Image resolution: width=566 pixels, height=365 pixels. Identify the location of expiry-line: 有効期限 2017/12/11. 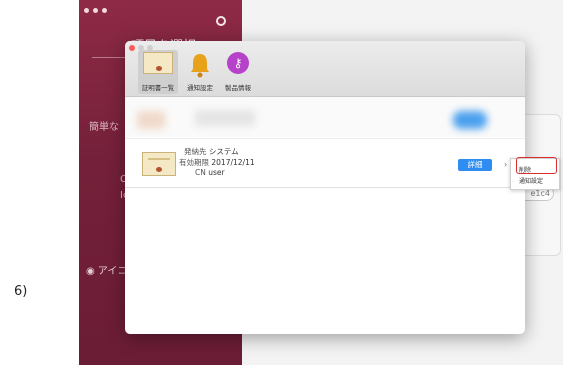
(217, 162).